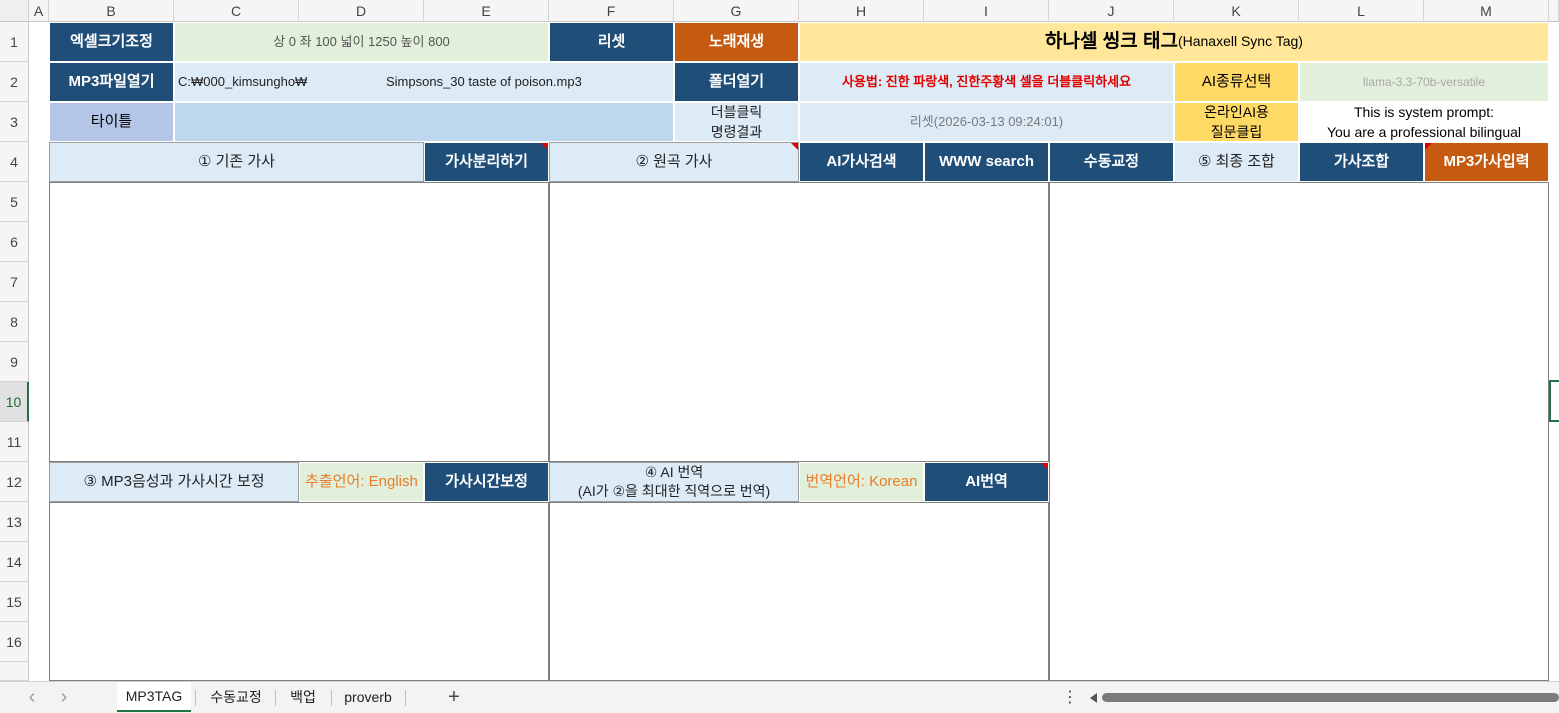 The image size is (1559, 713). What do you see at coordinates (674, 472) in the screenshot?
I see `ai-translate-line1: ④ AI 번역` at bounding box center [674, 472].